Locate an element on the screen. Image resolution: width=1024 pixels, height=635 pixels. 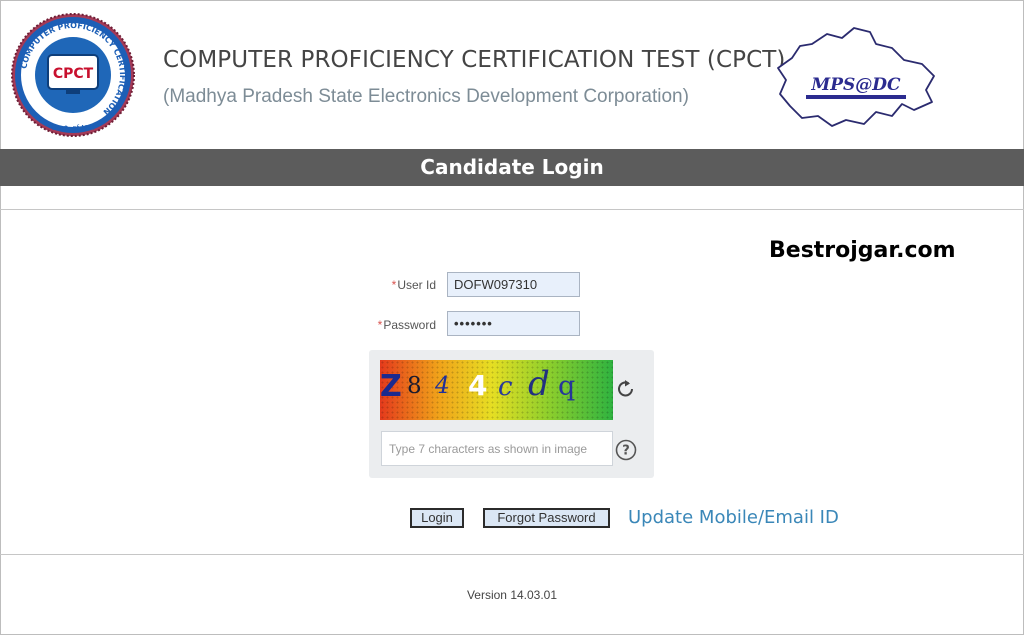
mpsedc-logo: MPS@DC is located at coordinates (856, 77).